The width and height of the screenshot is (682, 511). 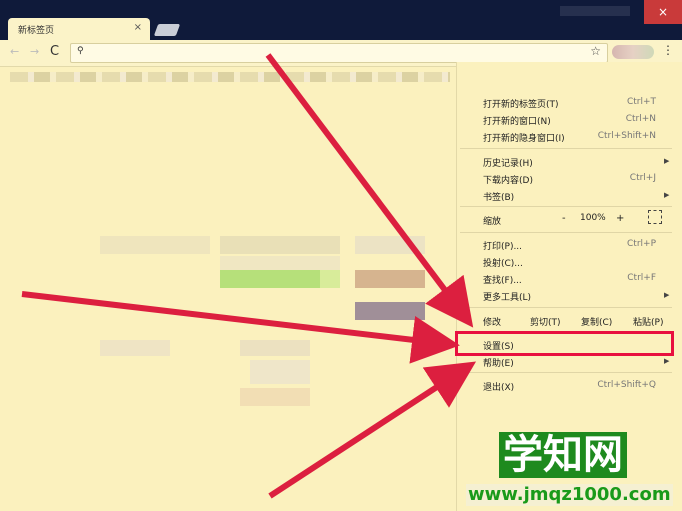 What do you see at coordinates (563, 455) in the screenshot?
I see `watermark-title: 学知网` at bounding box center [563, 455].